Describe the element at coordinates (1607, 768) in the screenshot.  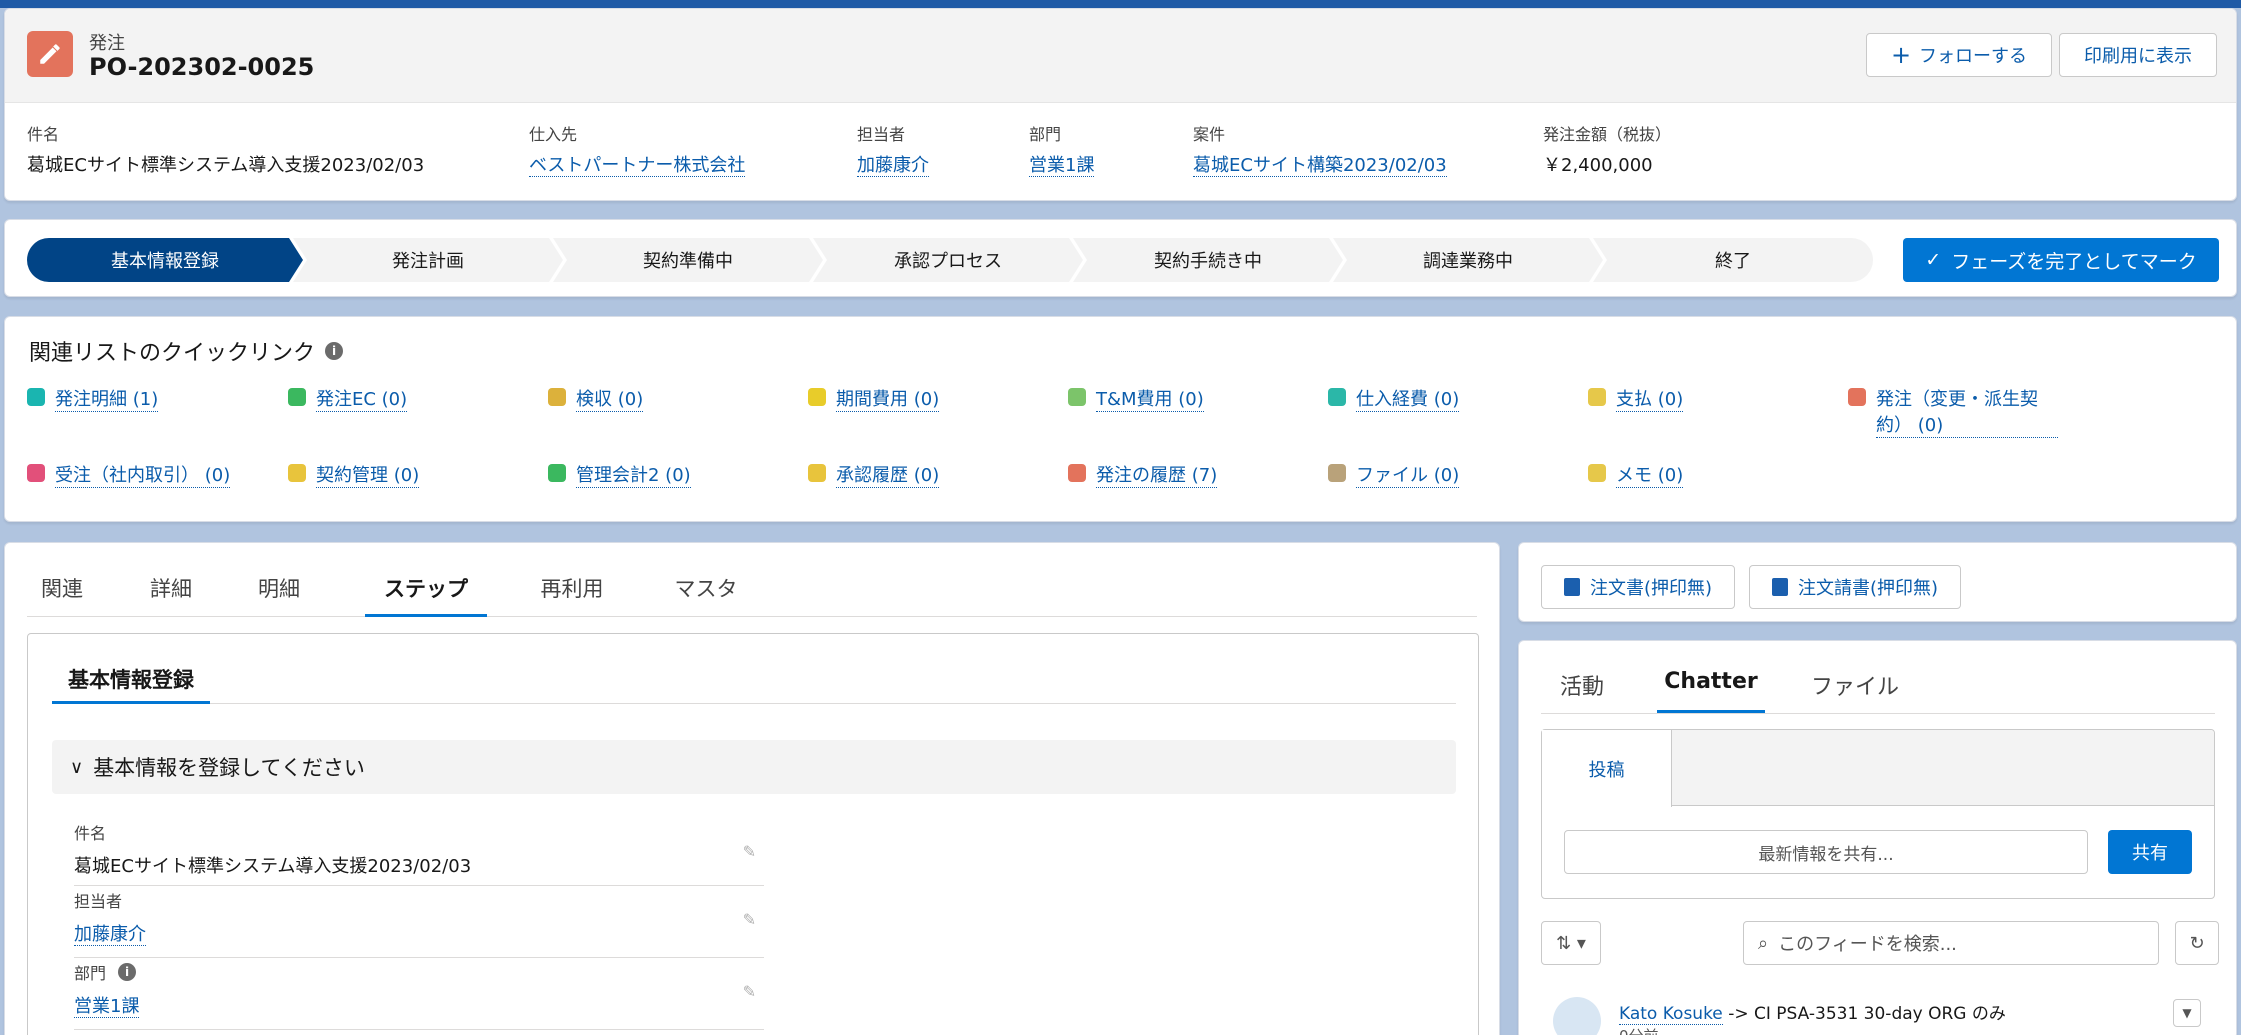
I see `tab-post: 投稿` at that location.